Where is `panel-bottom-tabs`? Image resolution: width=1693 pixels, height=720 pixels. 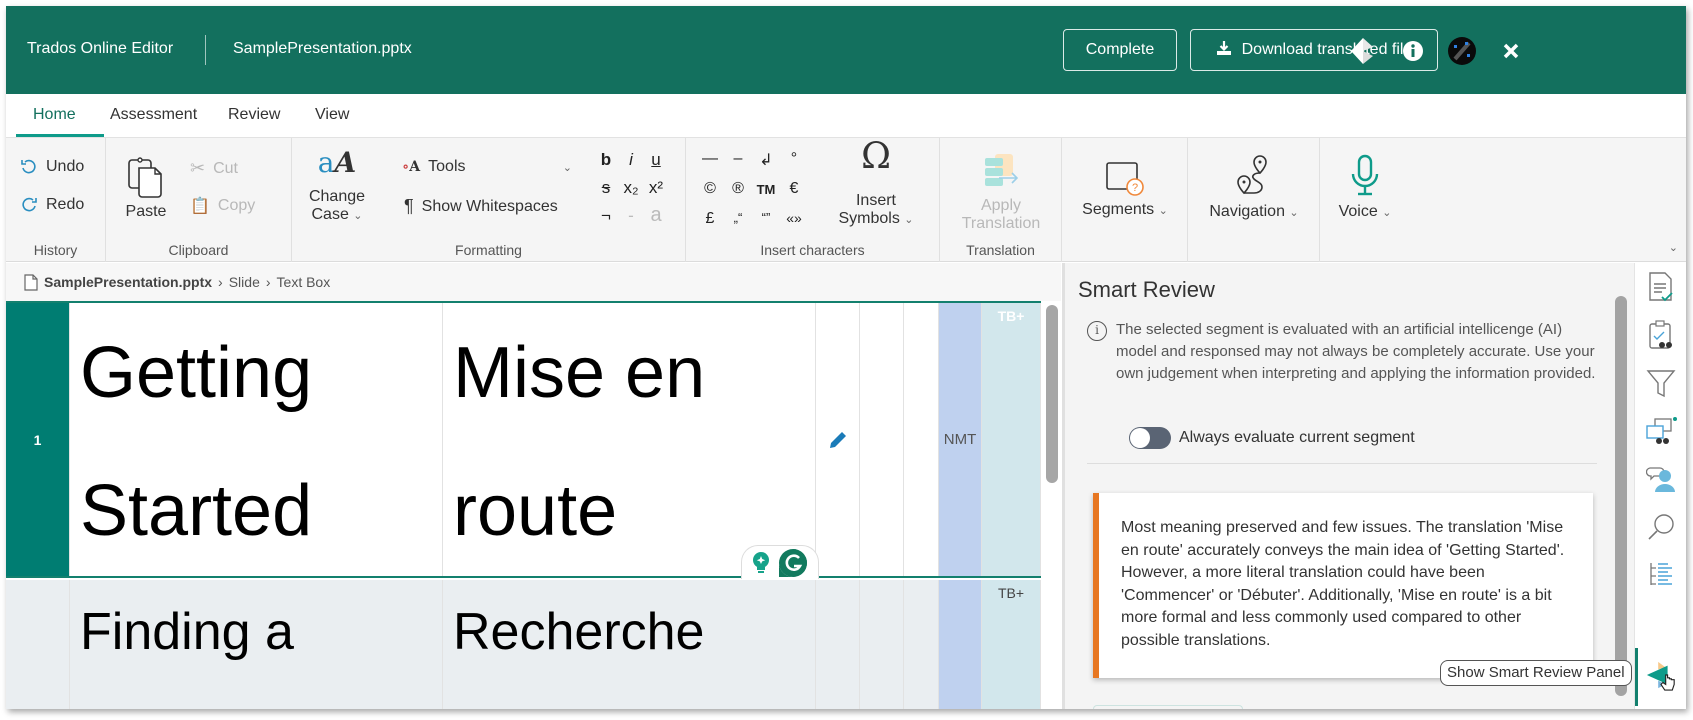
panel-bottom-tabs is located at coordinates (1168, 707).